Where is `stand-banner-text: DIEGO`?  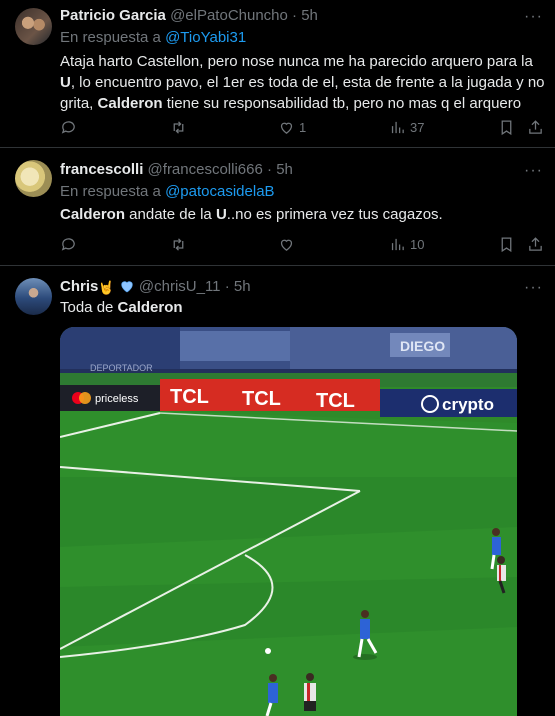
stand-banner-text: DIEGO is located at coordinates (422, 346).